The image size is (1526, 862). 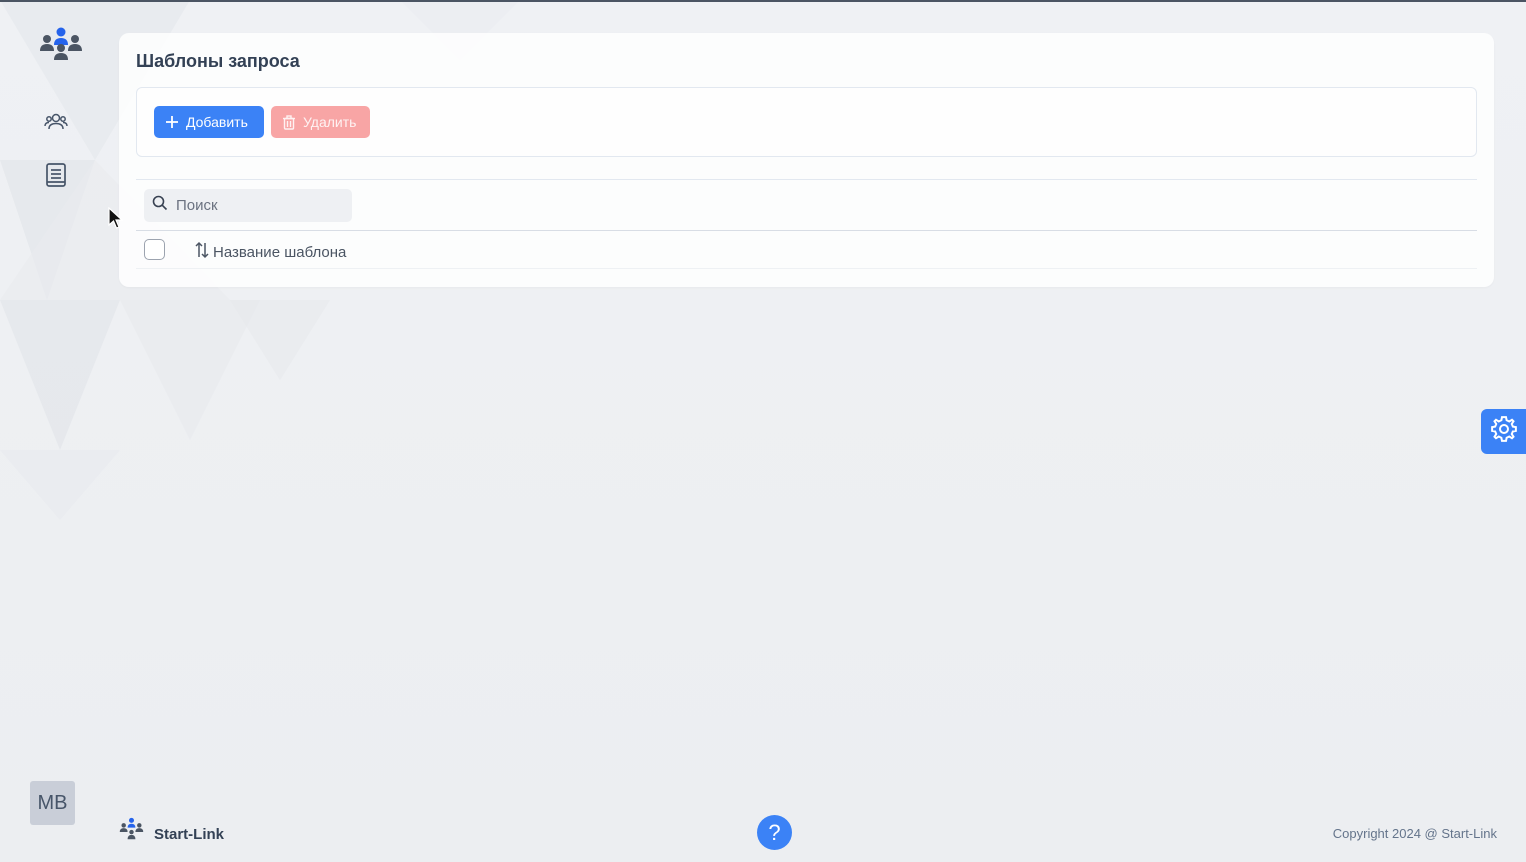 I want to click on delete-button: Удалить, so click(x=320, y=122).